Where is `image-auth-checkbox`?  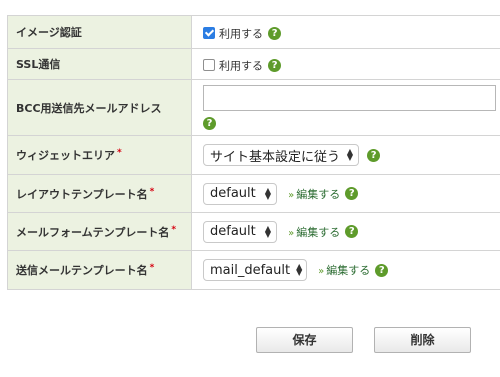 image-auth-checkbox is located at coordinates (209, 33).